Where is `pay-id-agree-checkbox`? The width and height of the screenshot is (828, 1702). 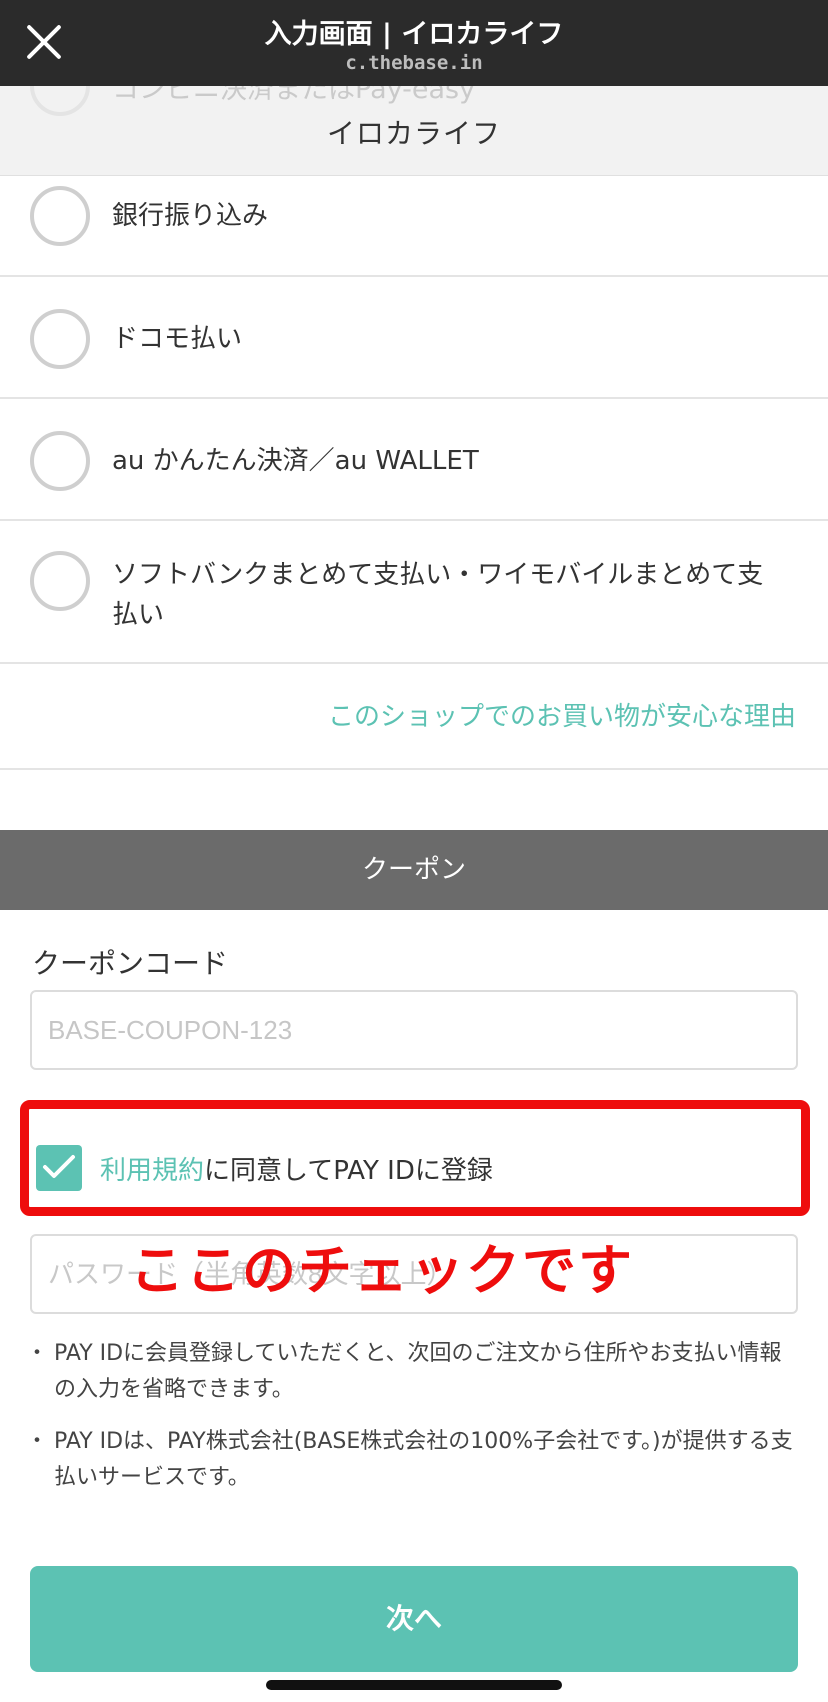
pay-id-agree-checkbox is located at coordinates (59, 1168).